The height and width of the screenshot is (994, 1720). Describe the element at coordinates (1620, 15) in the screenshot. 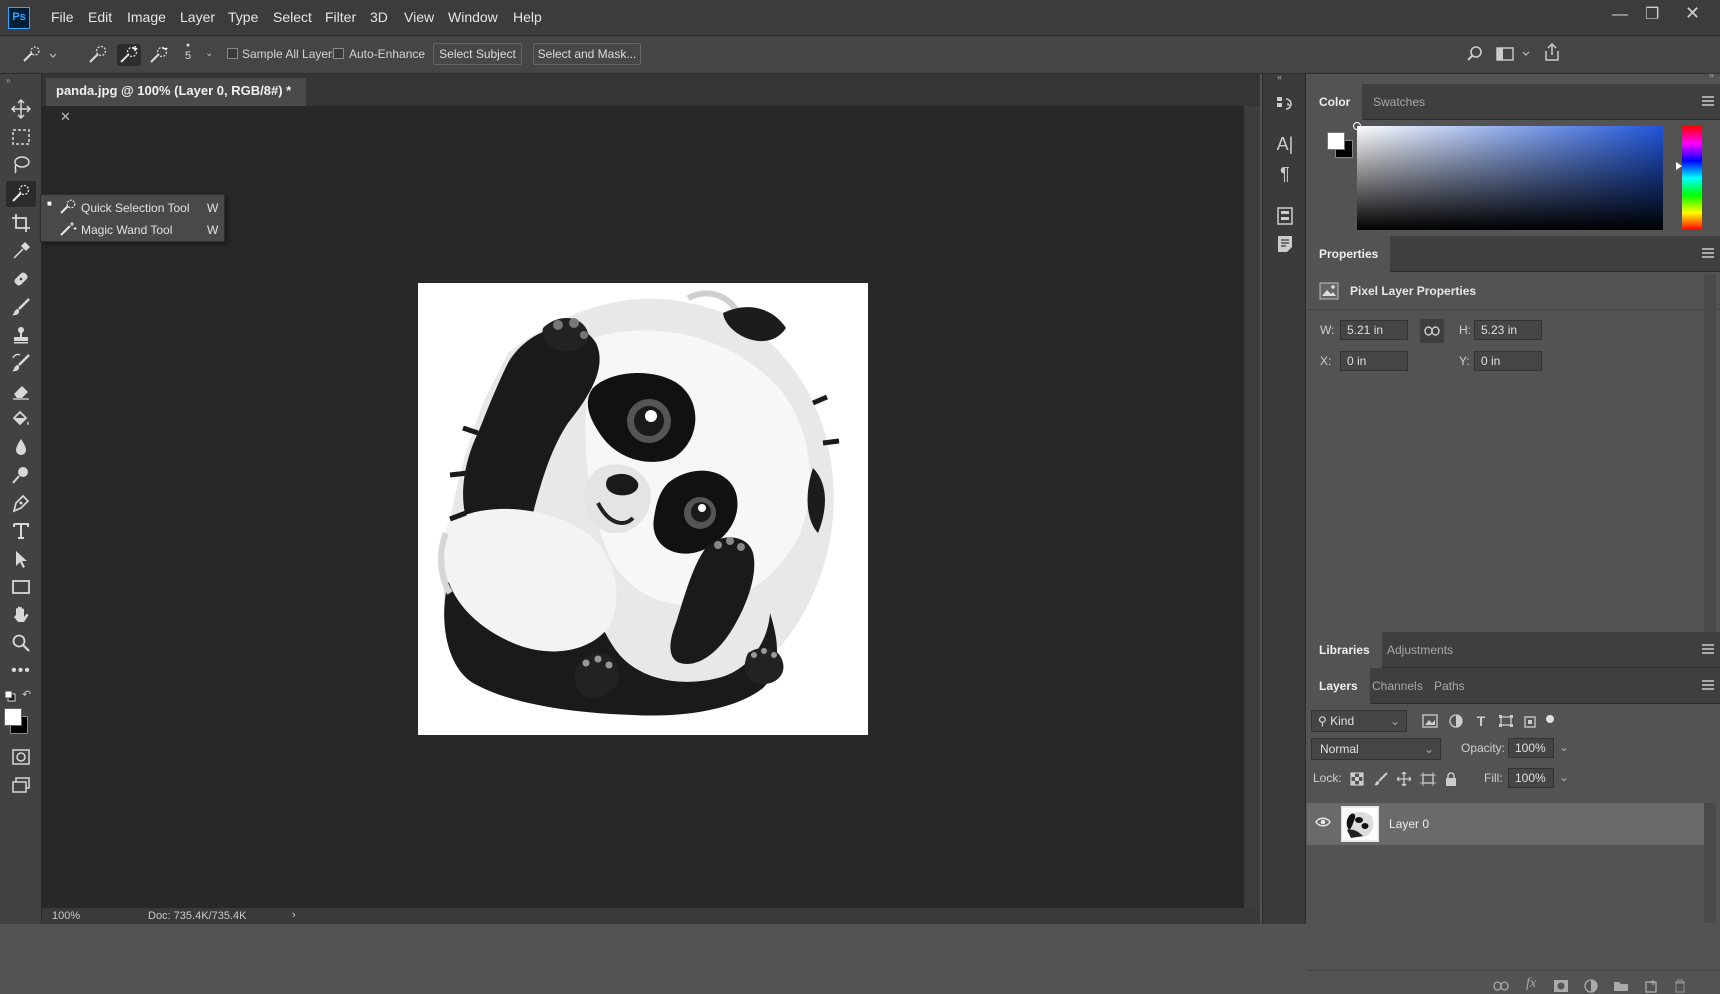

I see `minimize-icon: —` at that location.